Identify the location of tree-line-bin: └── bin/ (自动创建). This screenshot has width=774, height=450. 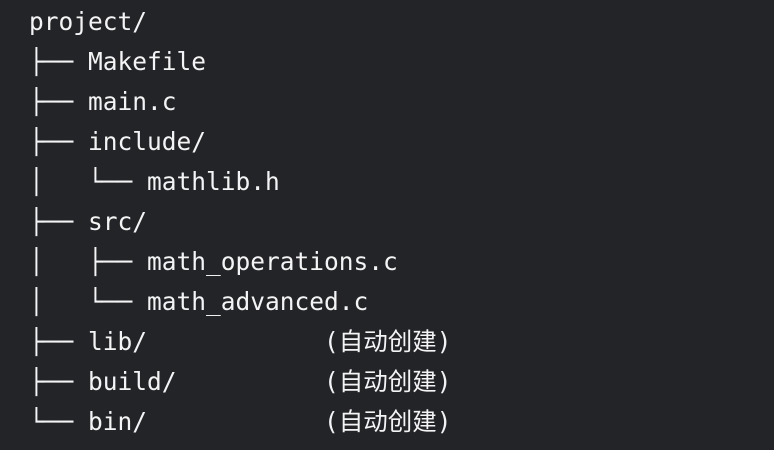
(240, 422).